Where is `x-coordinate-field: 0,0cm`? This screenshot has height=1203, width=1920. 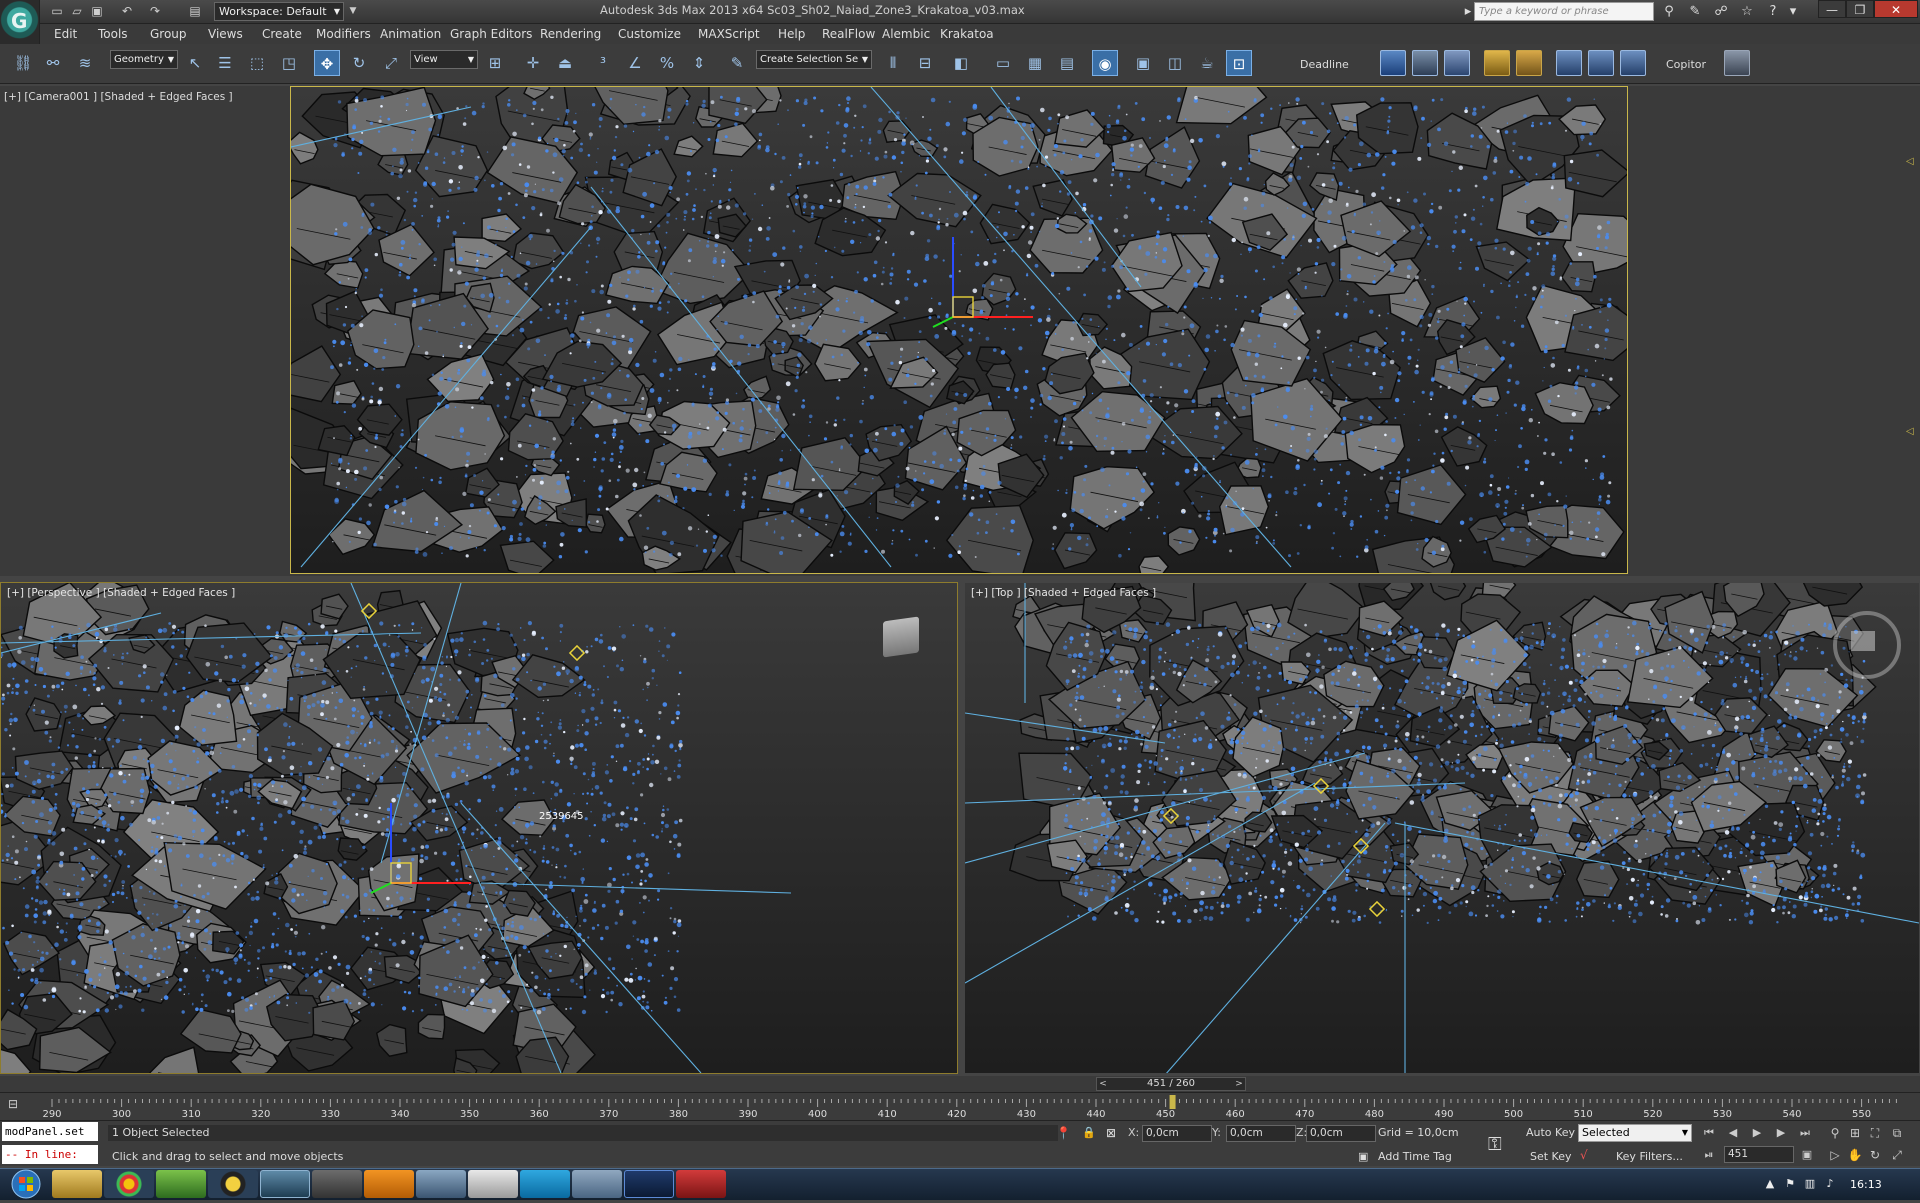
x-coordinate-field: 0,0cm is located at coordinates (1177, 1133).